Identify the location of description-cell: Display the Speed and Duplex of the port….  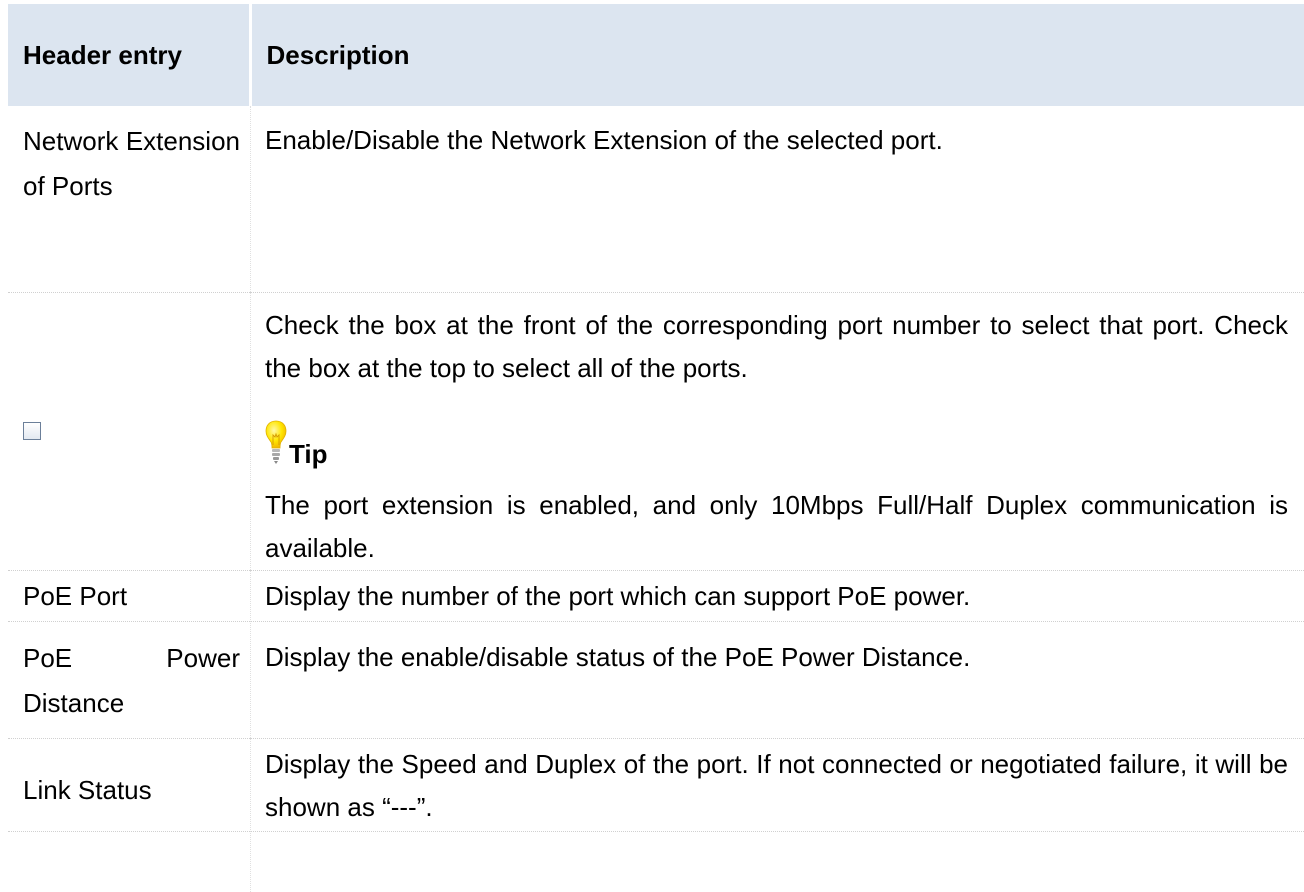
(777, 785).